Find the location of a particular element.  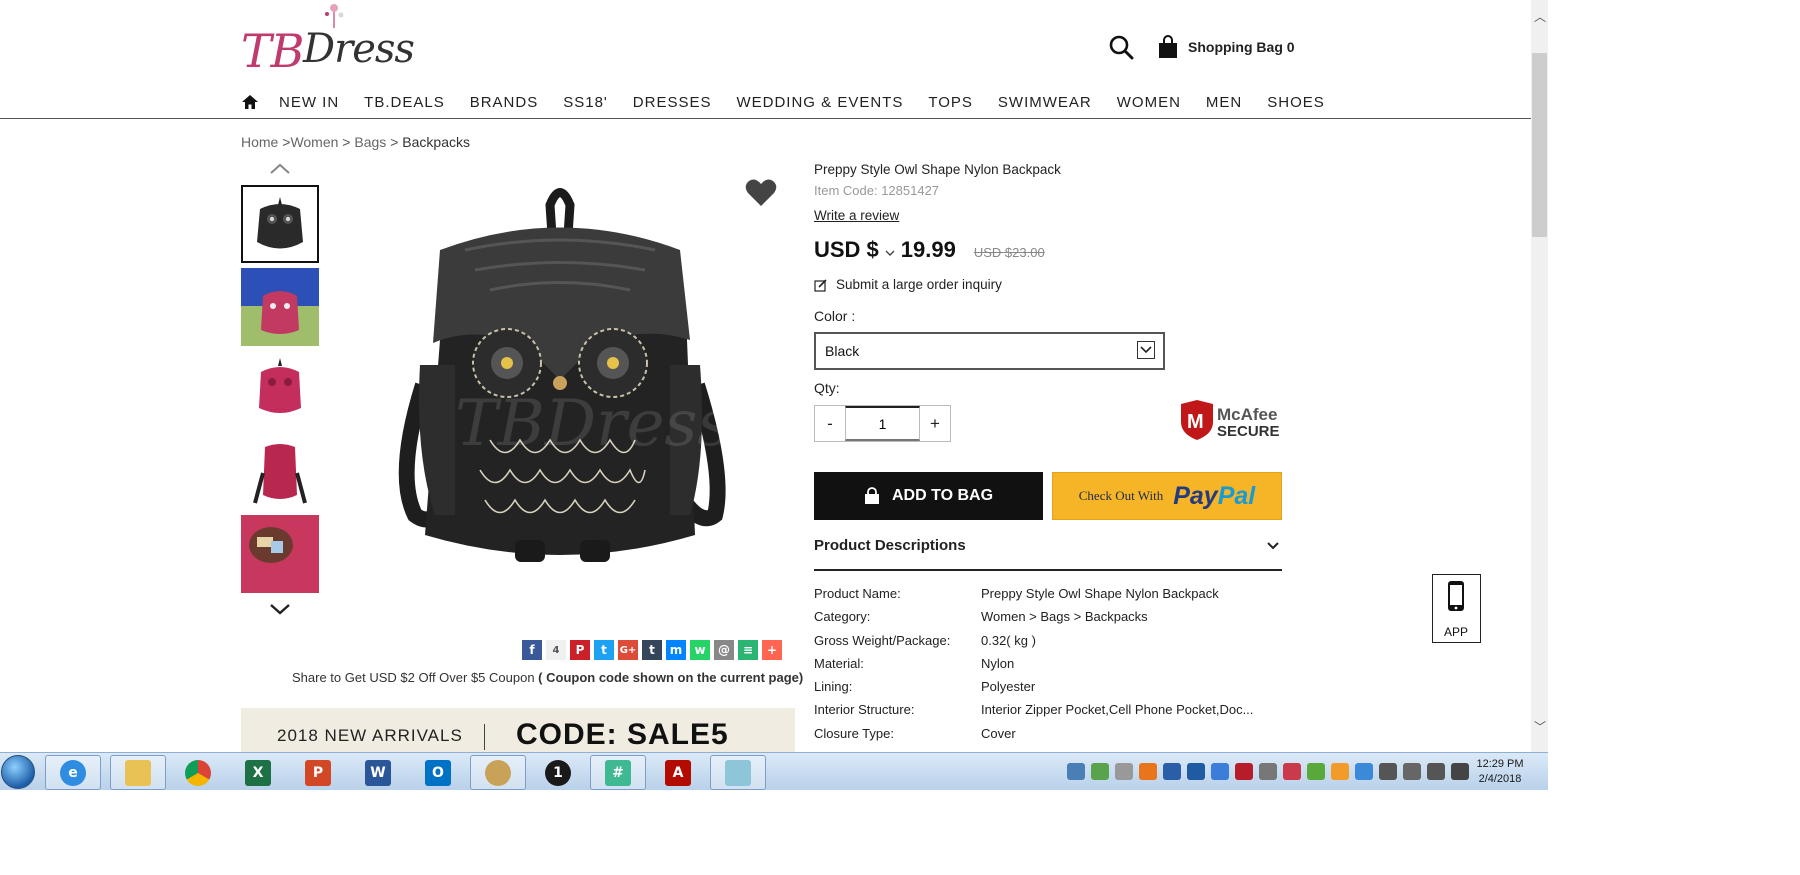

qty-input is located at coordinates (882, 423).